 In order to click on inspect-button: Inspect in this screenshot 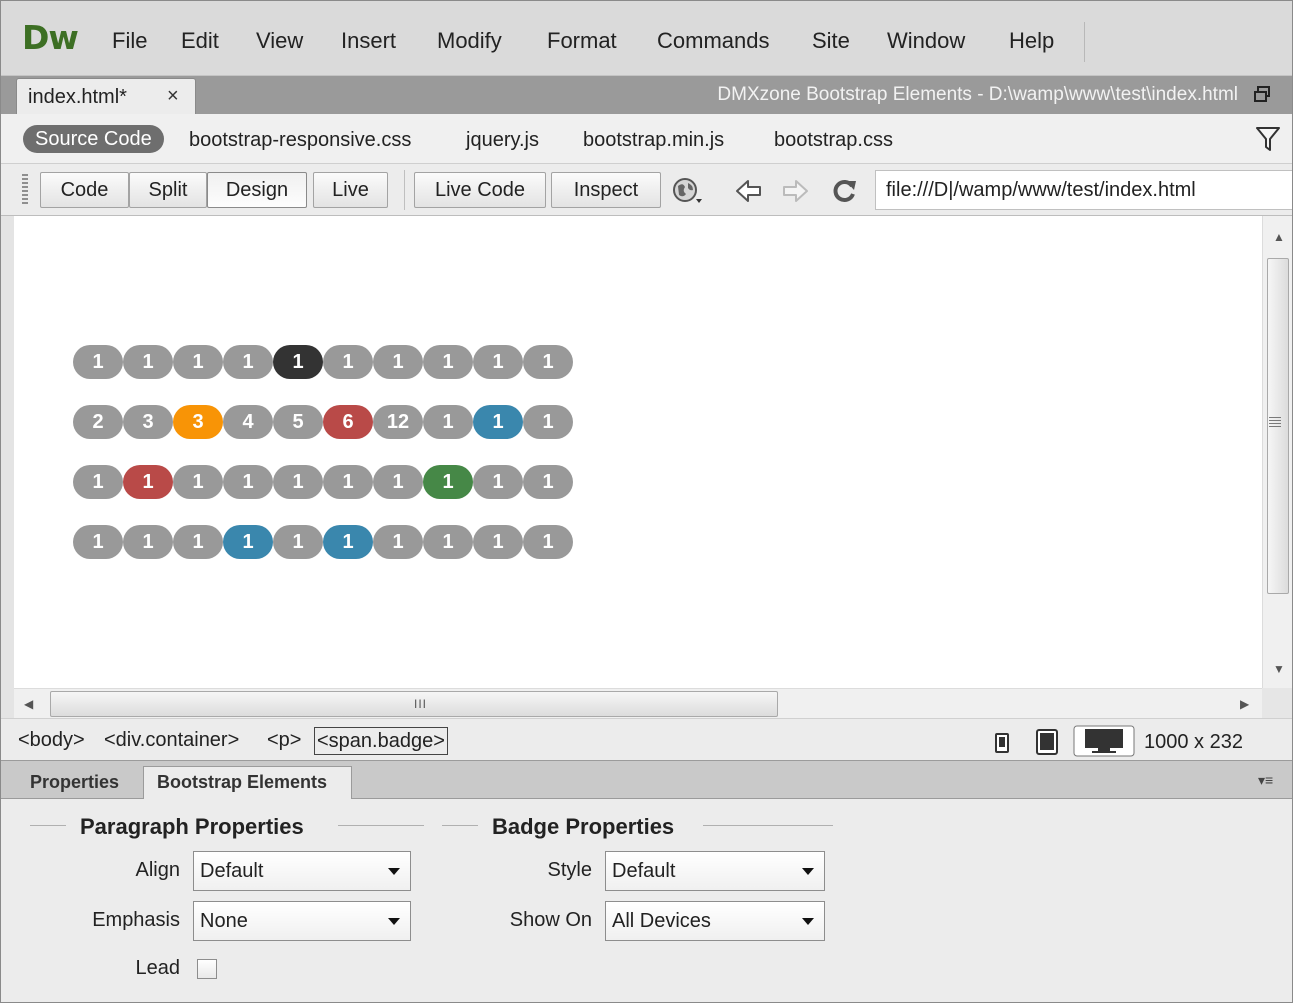, I will do `click(606, 190)`.